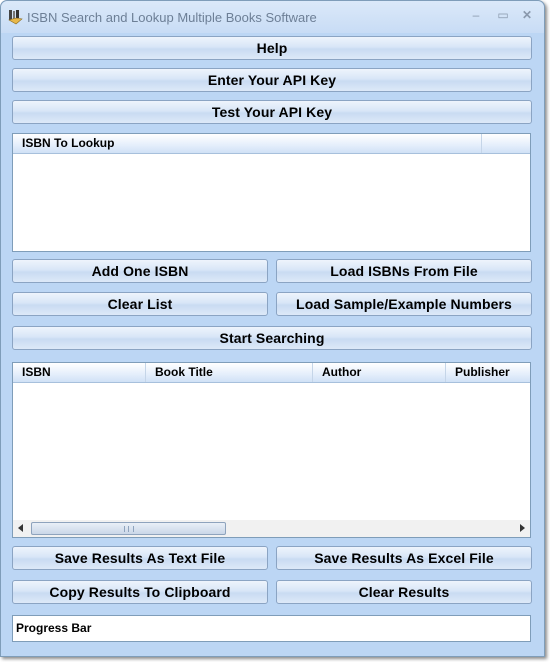 This screenshot has width=550, height=662. I want to click on isbn-list-header: ISBN To Lookup, so click(271, 144).